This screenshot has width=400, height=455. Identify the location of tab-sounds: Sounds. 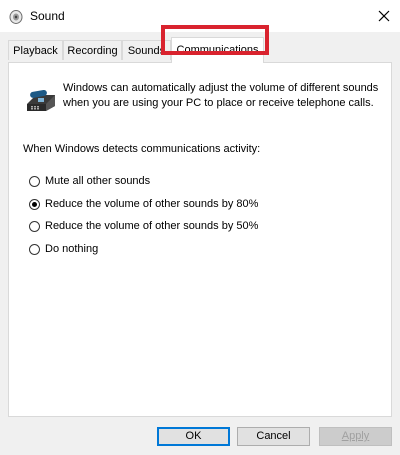
(146, 50).